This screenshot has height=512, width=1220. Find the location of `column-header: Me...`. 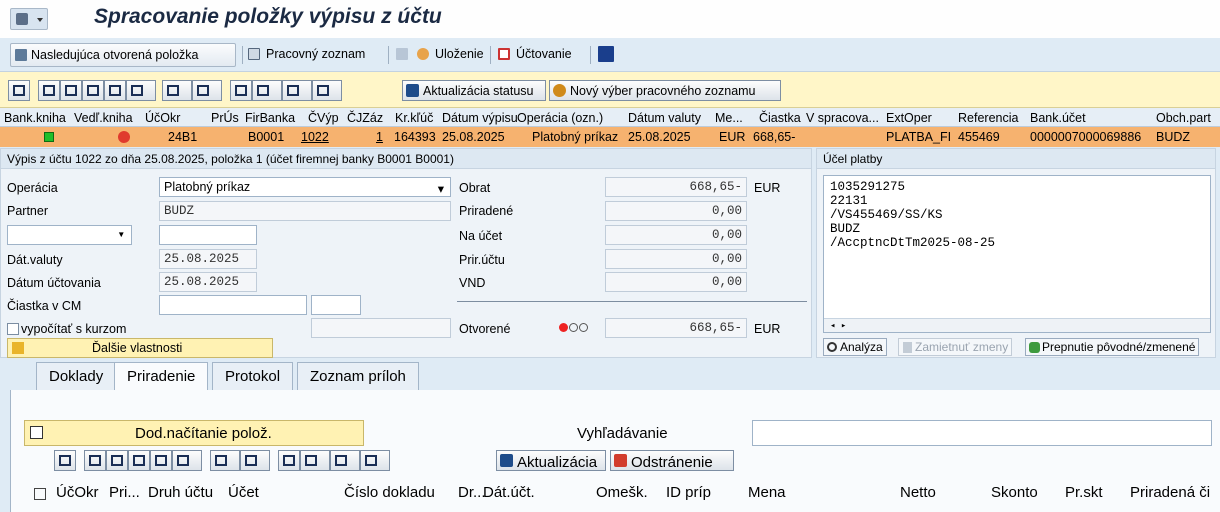

column-header: Me... is located at coordinates (729, 118).